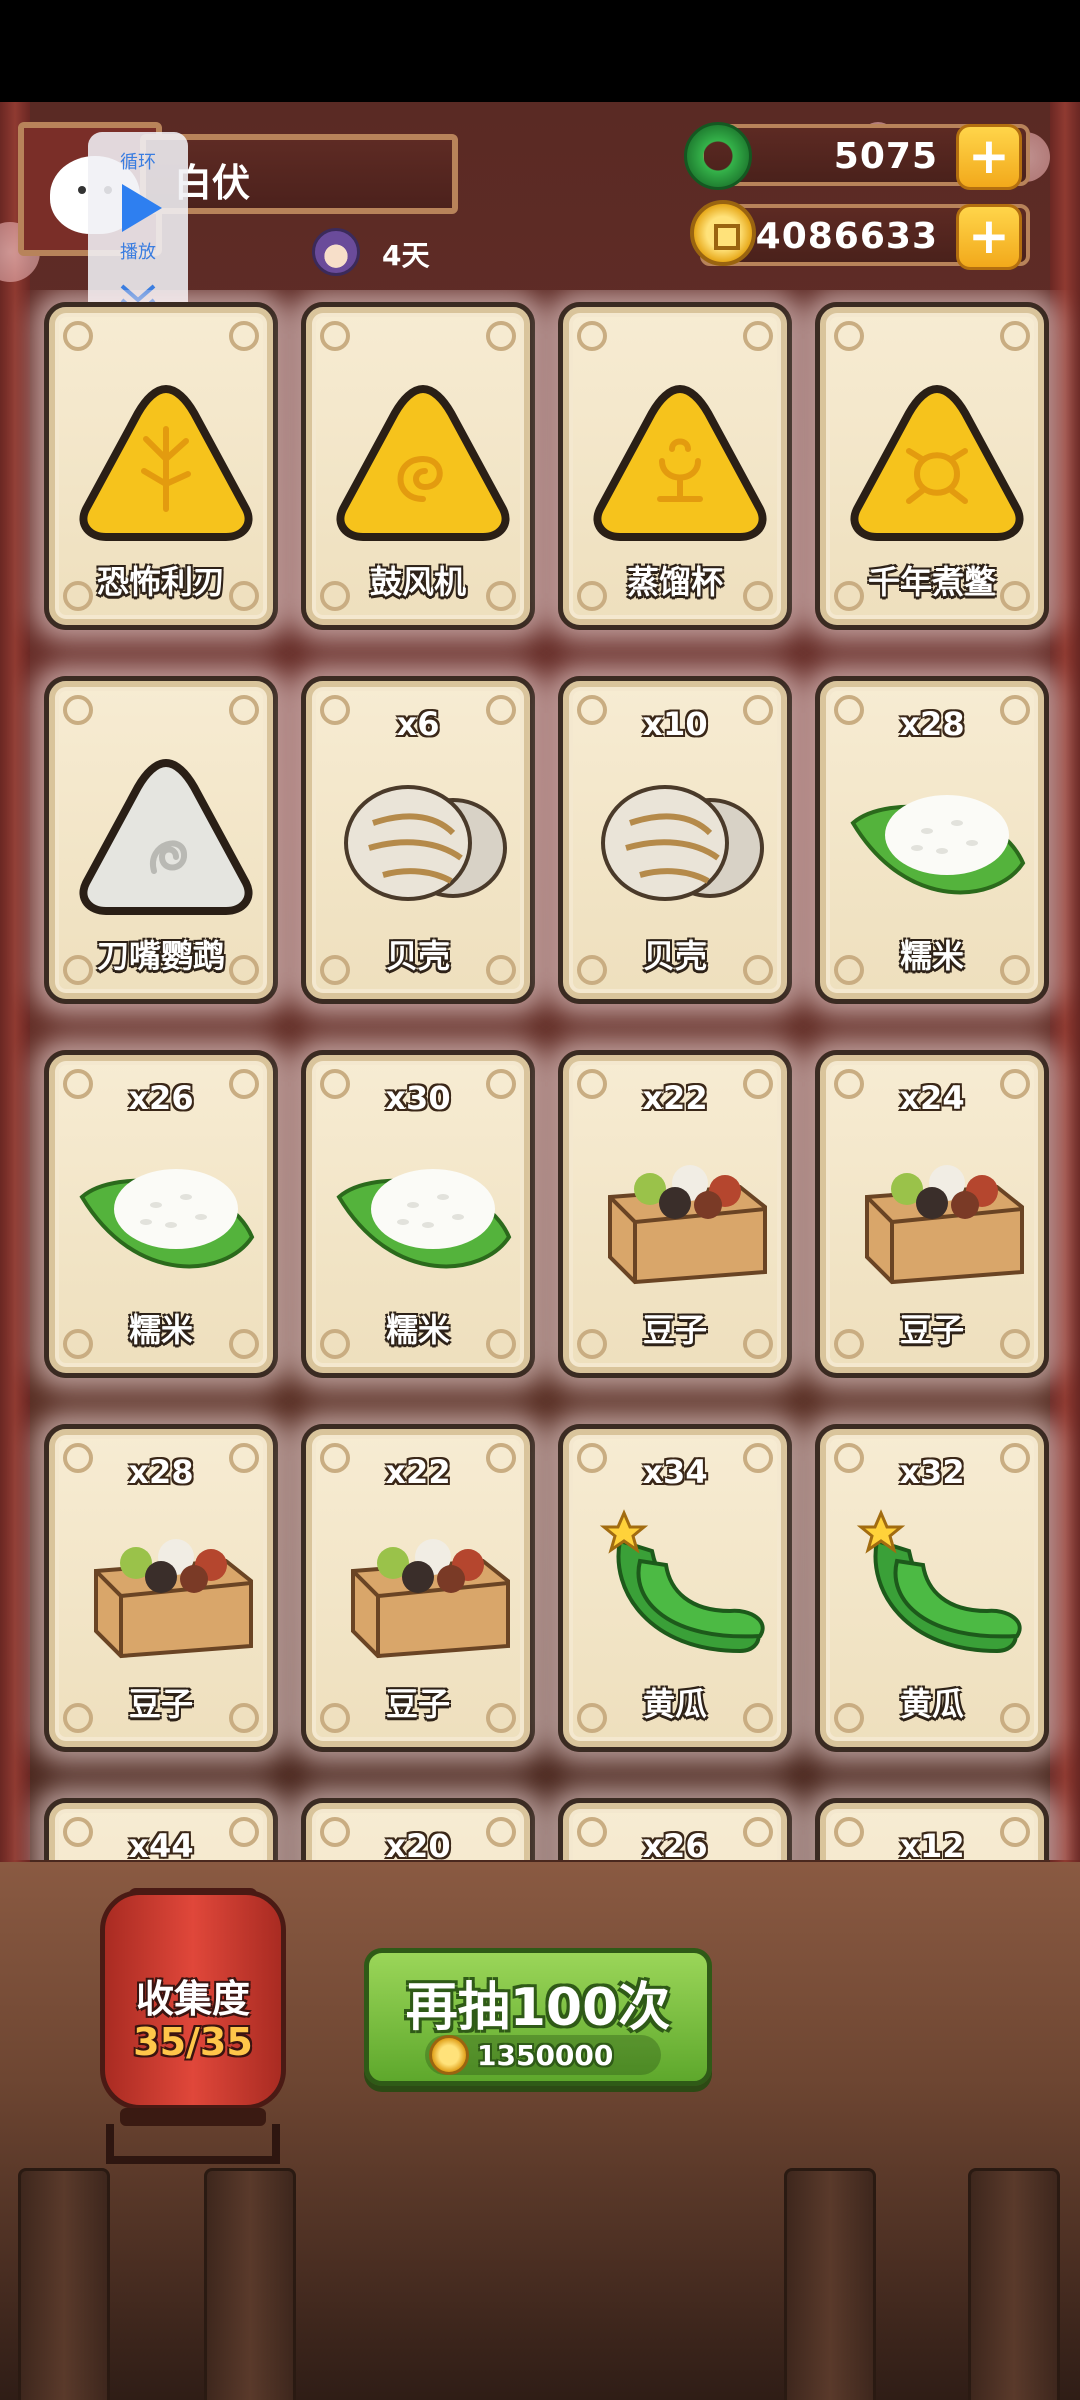  I want to click on item-count: x30, so click(418, 1098).